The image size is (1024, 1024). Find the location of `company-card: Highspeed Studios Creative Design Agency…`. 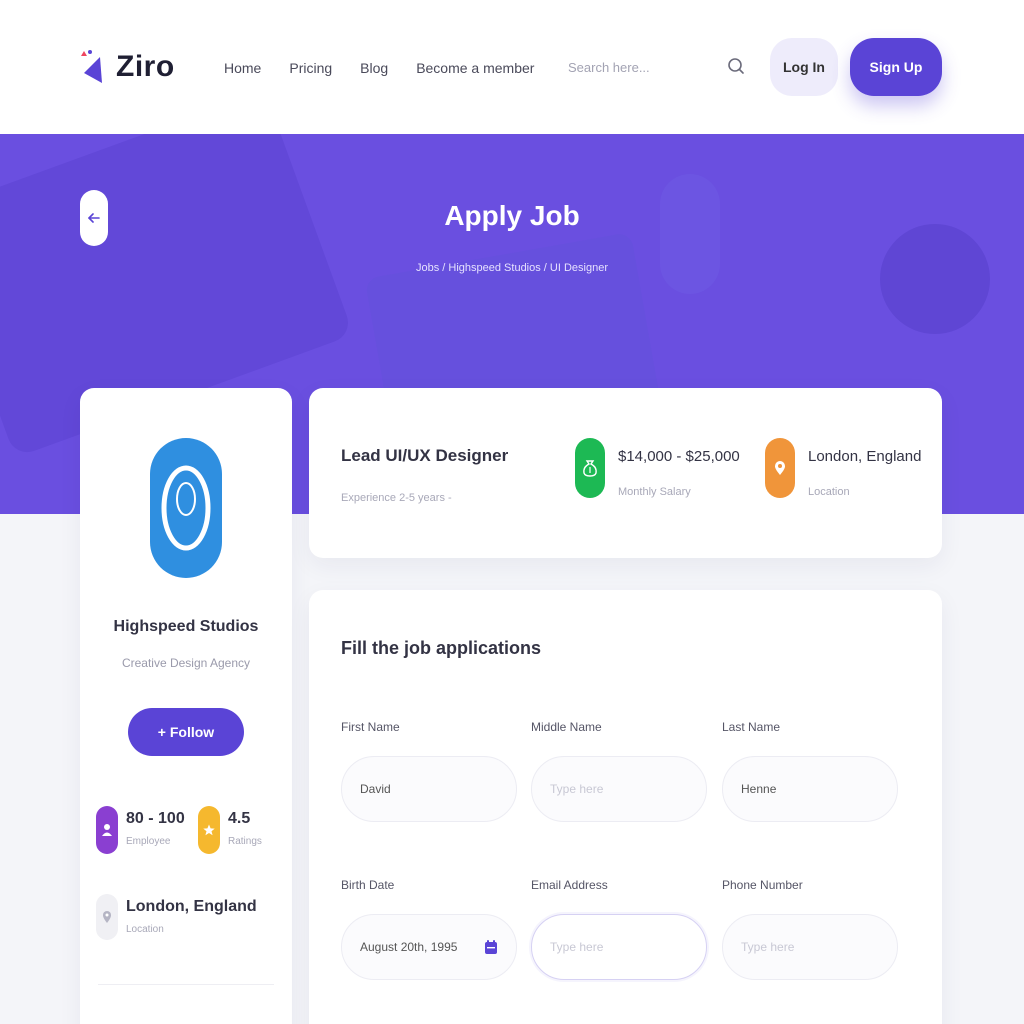

company-card: Highspeed Studios Creative Design Agency… is located at coordinates (186, 706).